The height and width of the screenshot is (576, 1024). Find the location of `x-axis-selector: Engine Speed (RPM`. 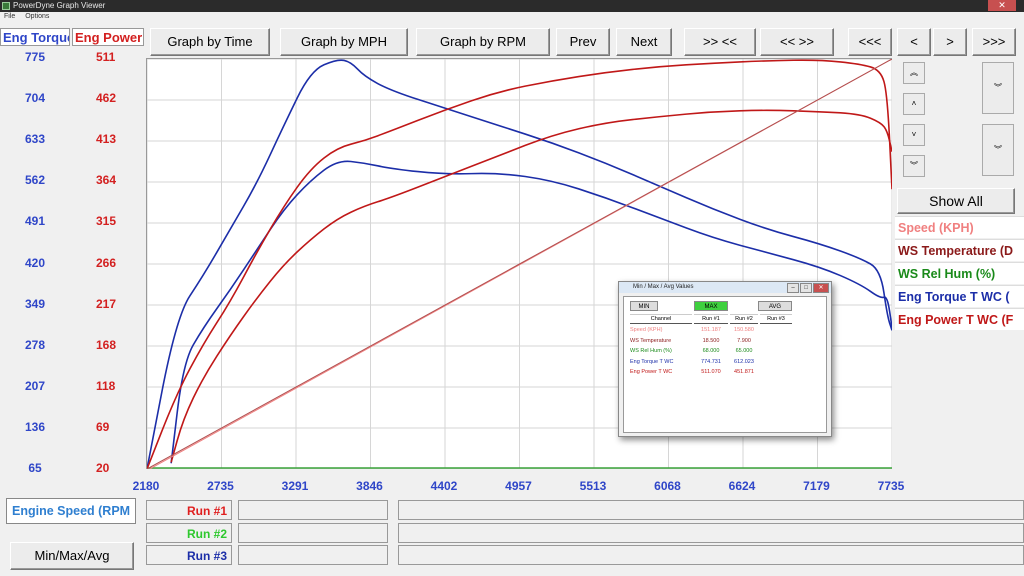

x-axis-selector: Engine Speed (RPM is located at coordinates (71, 511).